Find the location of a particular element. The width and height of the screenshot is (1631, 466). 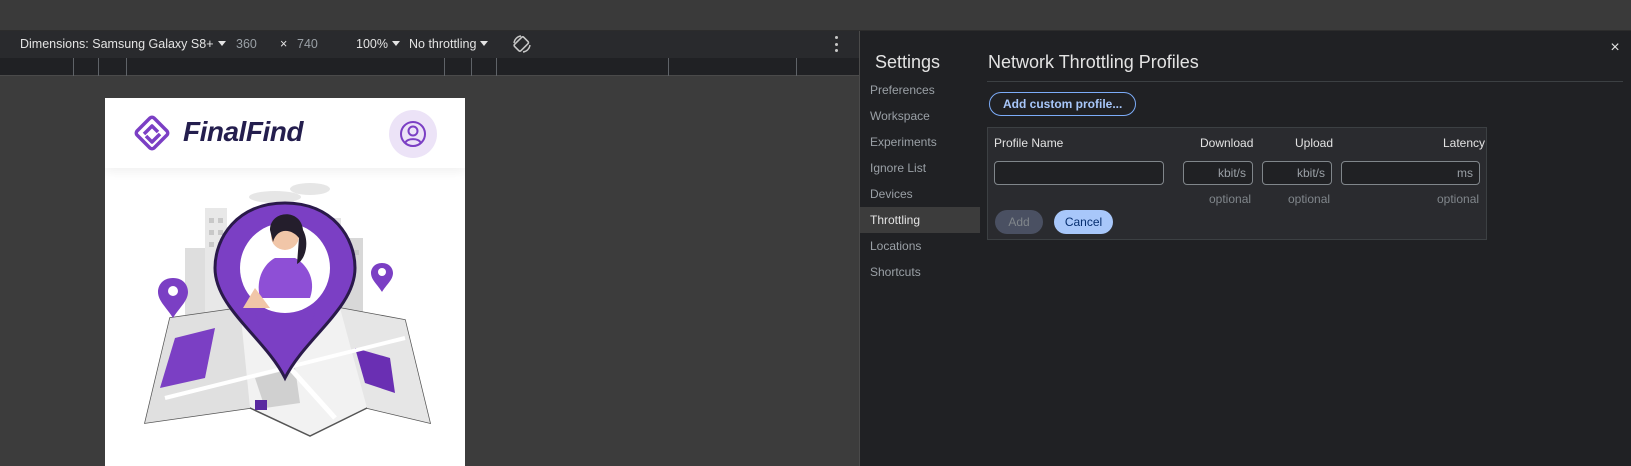

times-sign: × is located at coordinates (284, 44).